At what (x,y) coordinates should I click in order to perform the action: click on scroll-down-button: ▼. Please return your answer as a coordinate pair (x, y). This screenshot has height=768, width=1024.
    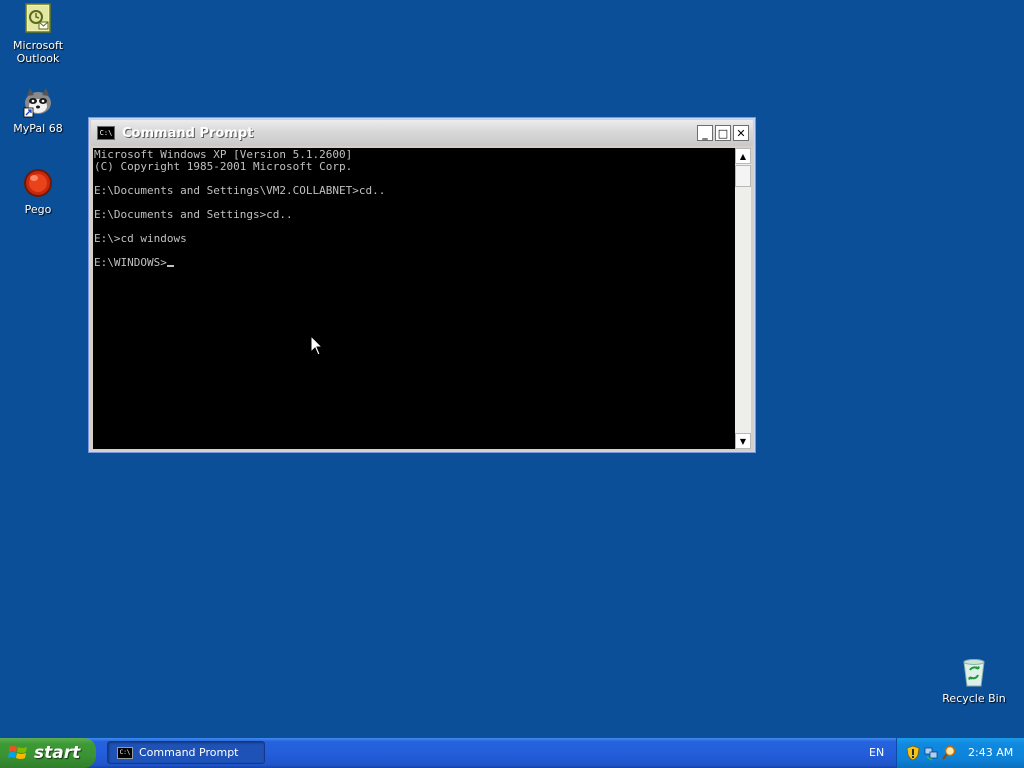
    Looking at the image, I should click on (743, 441).